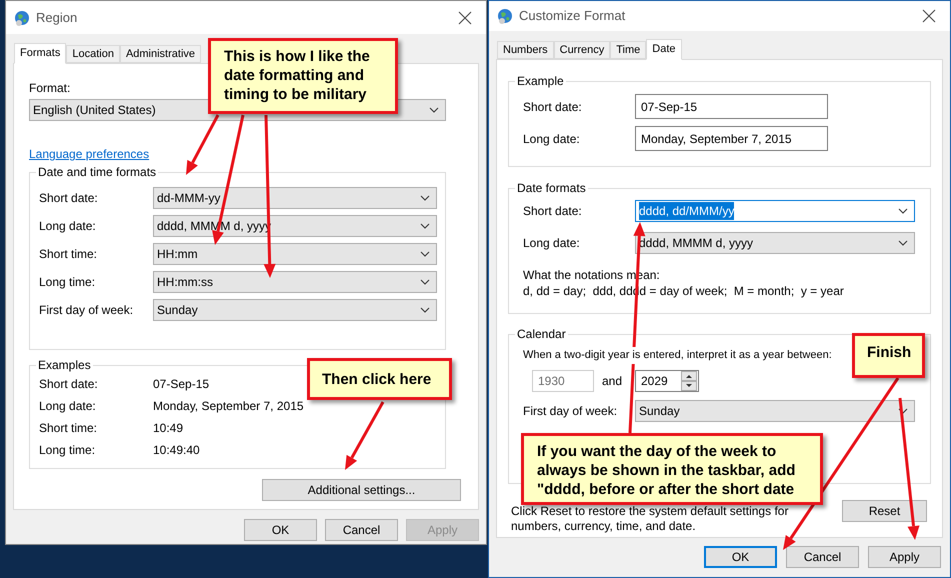 Image resolution: width=951 pixels, height=578 pixels. What do you see at coordinates (672, 469) in the screenshot?
I see `callout-tooltip: If you want the day of the week to always be shown in the taskbar, add "dddd, before or after the short date` at bounding box center [672, 469].